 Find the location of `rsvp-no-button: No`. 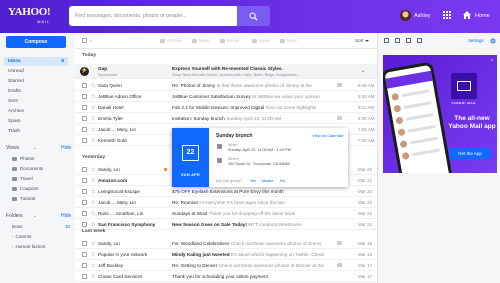

rsvp-no-button: No is located at coordinates (282, 181).